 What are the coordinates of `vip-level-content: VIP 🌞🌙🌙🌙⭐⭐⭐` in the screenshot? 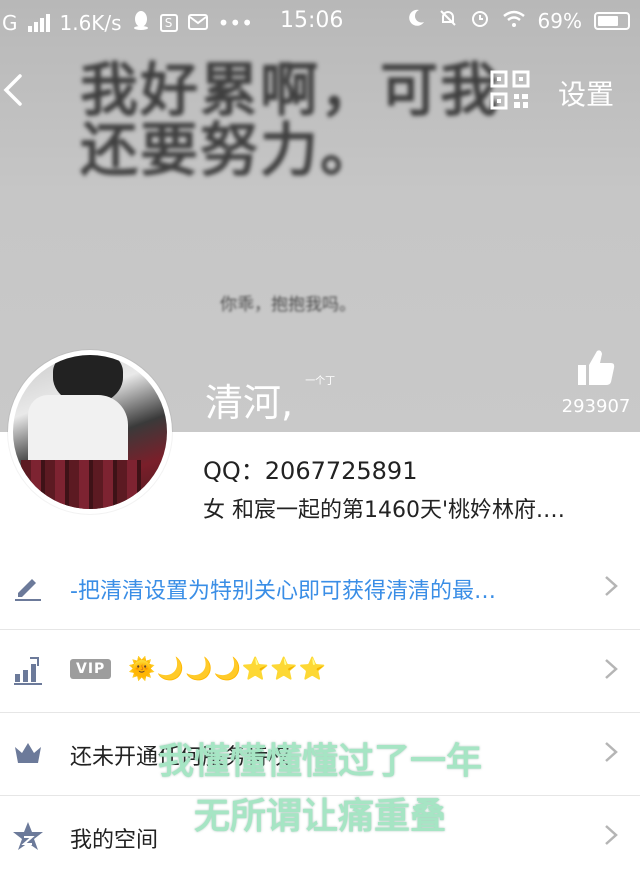 It's located at (320, 669).